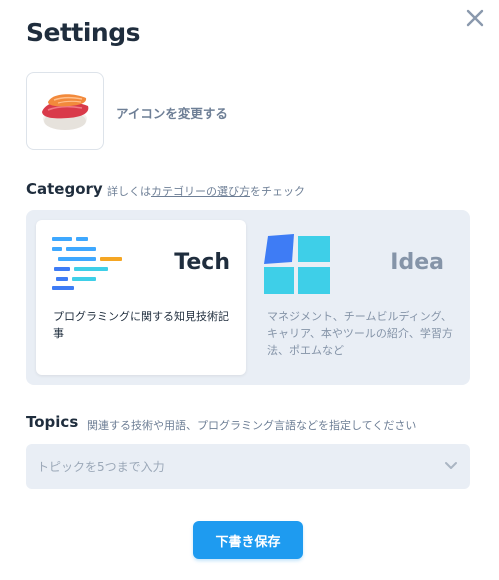 The height and width of the screenshot is (580, 499). Describe the element at coordinates (451, 466) in the screenshot. I see `chevron-down-icon` at that location.